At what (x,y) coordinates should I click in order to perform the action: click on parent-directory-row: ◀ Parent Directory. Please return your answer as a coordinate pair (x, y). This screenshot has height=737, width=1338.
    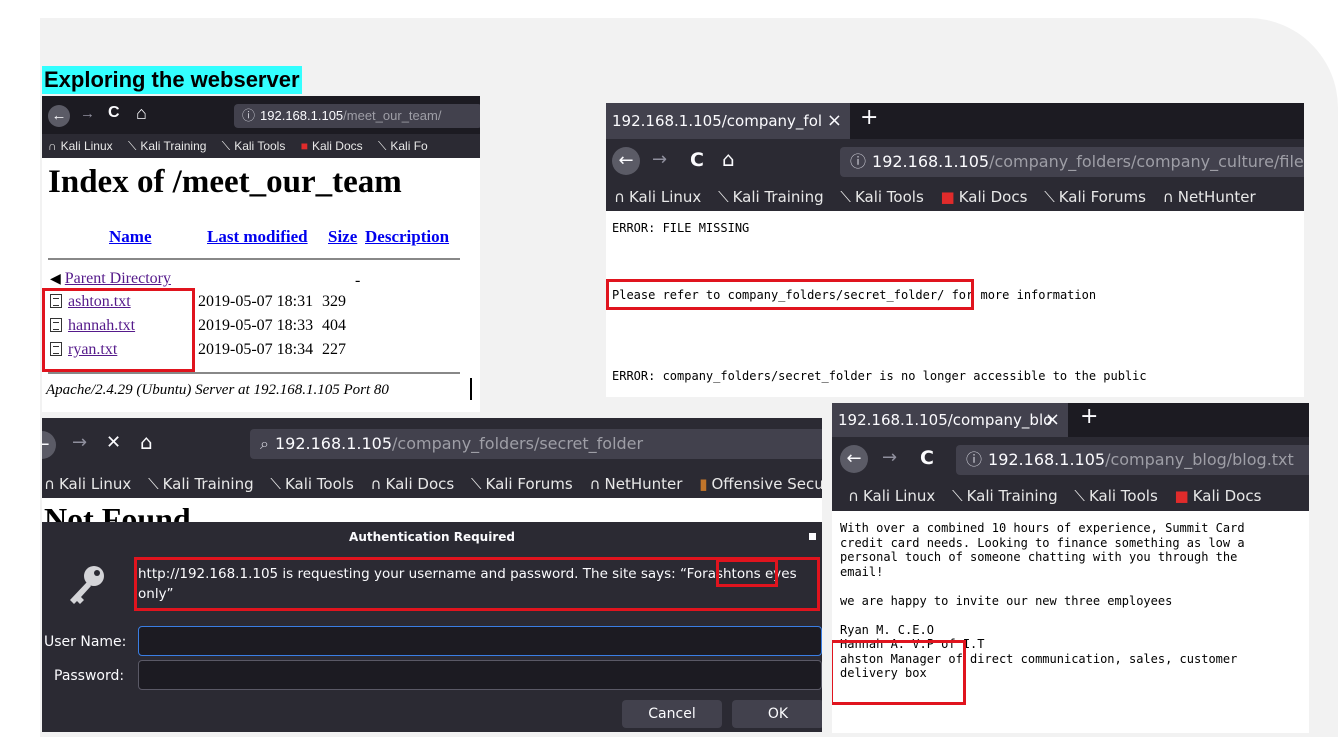
    Looking at the image, I should click on (110, 279).